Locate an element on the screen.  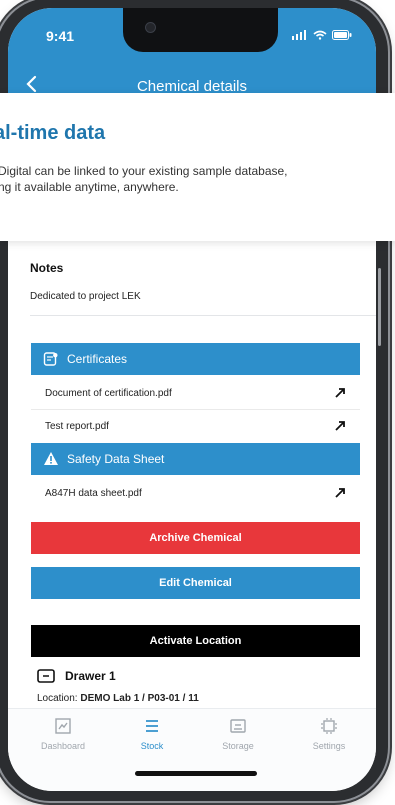
bottom-nav: Dashboard Stock Storage Settings is located at coordinates (192, 749).